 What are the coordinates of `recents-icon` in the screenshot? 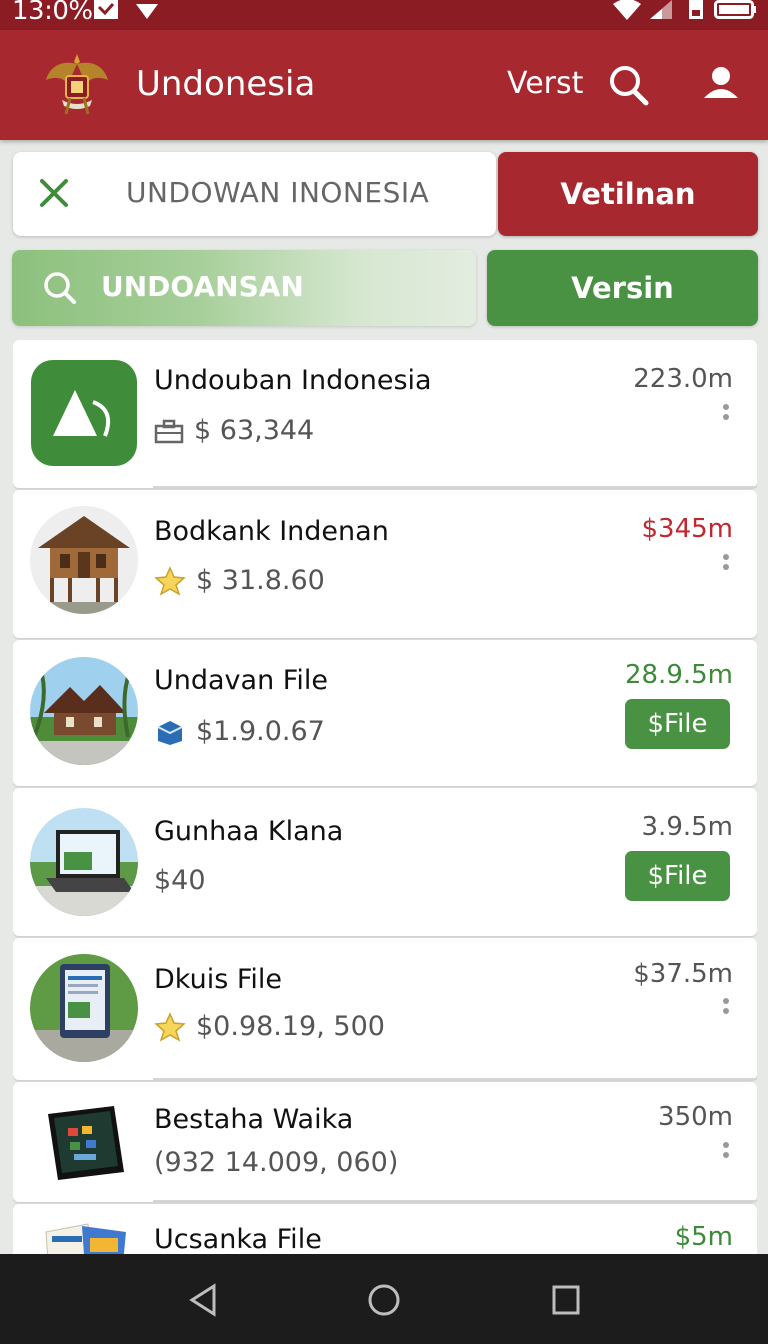 It's located at (566, 1300).